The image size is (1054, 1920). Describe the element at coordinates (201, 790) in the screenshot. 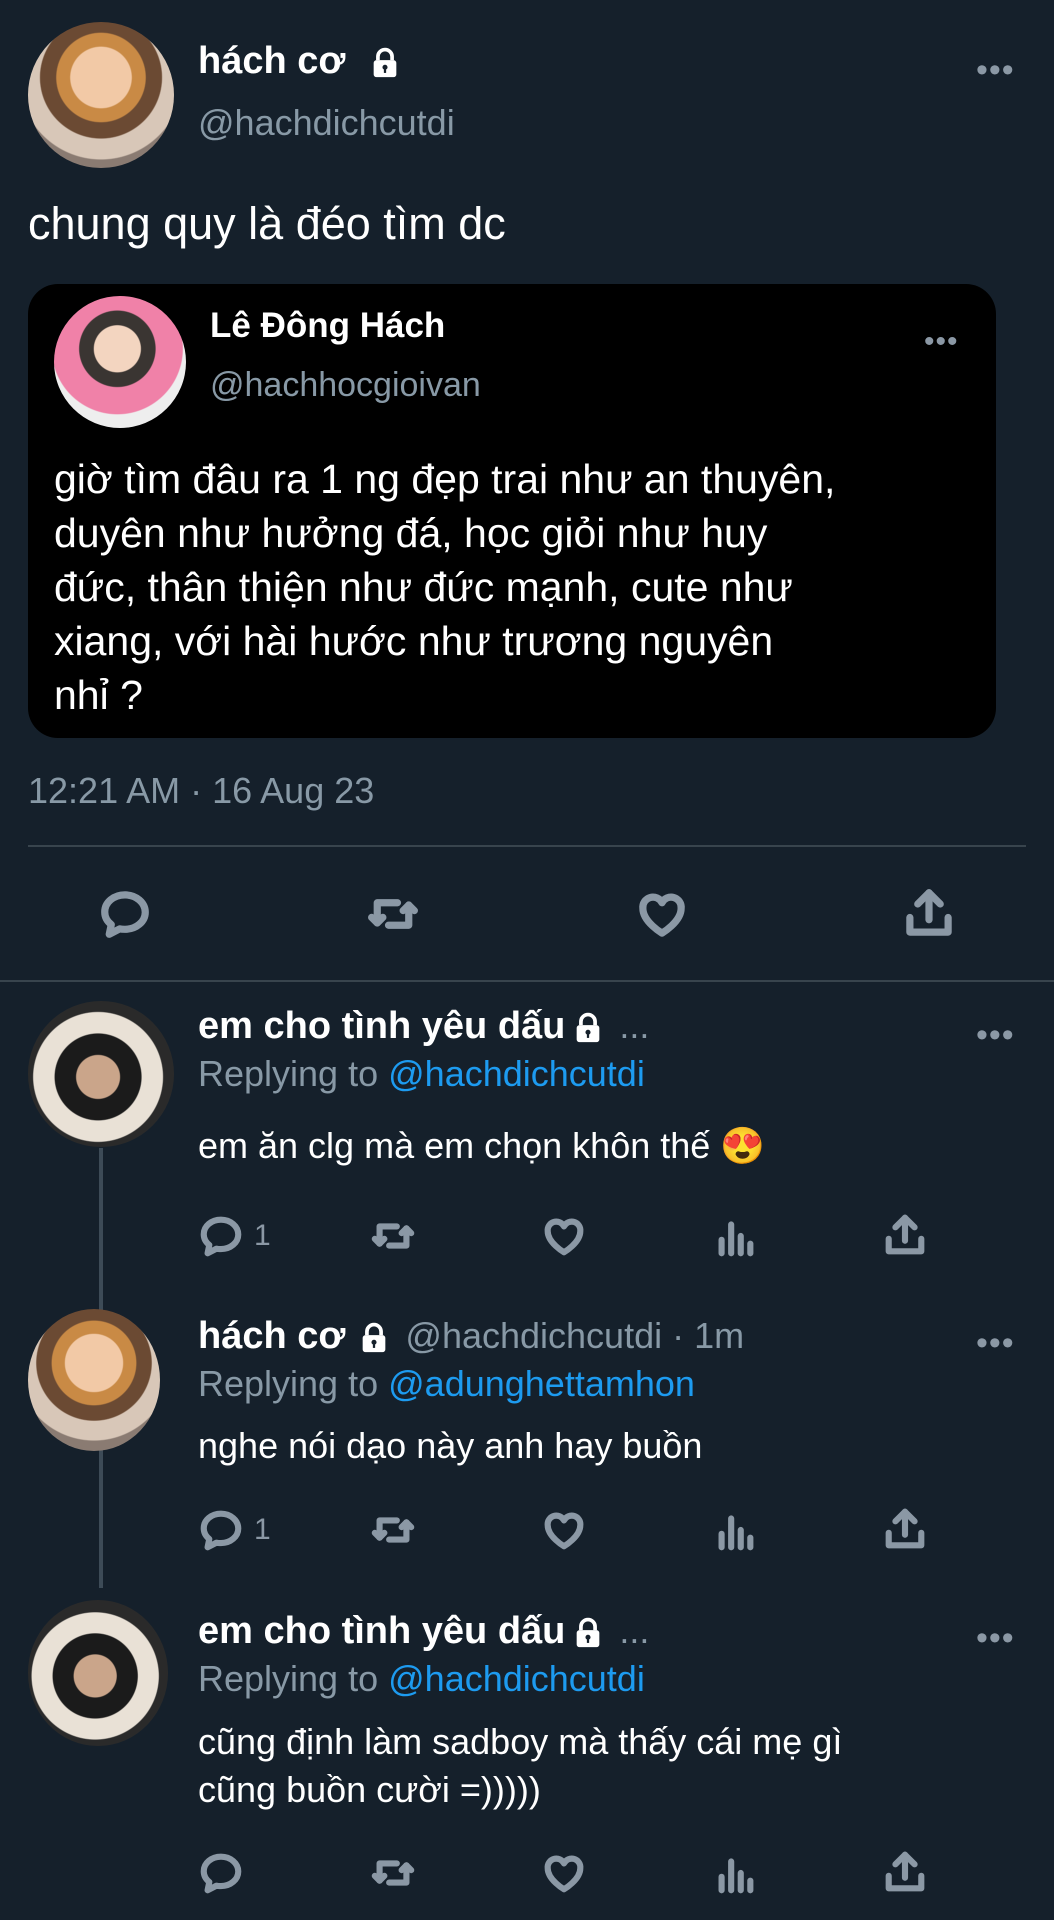

I see `main-tweet-timestamp: 12:21 AM · 16 Aug 23` at that location.